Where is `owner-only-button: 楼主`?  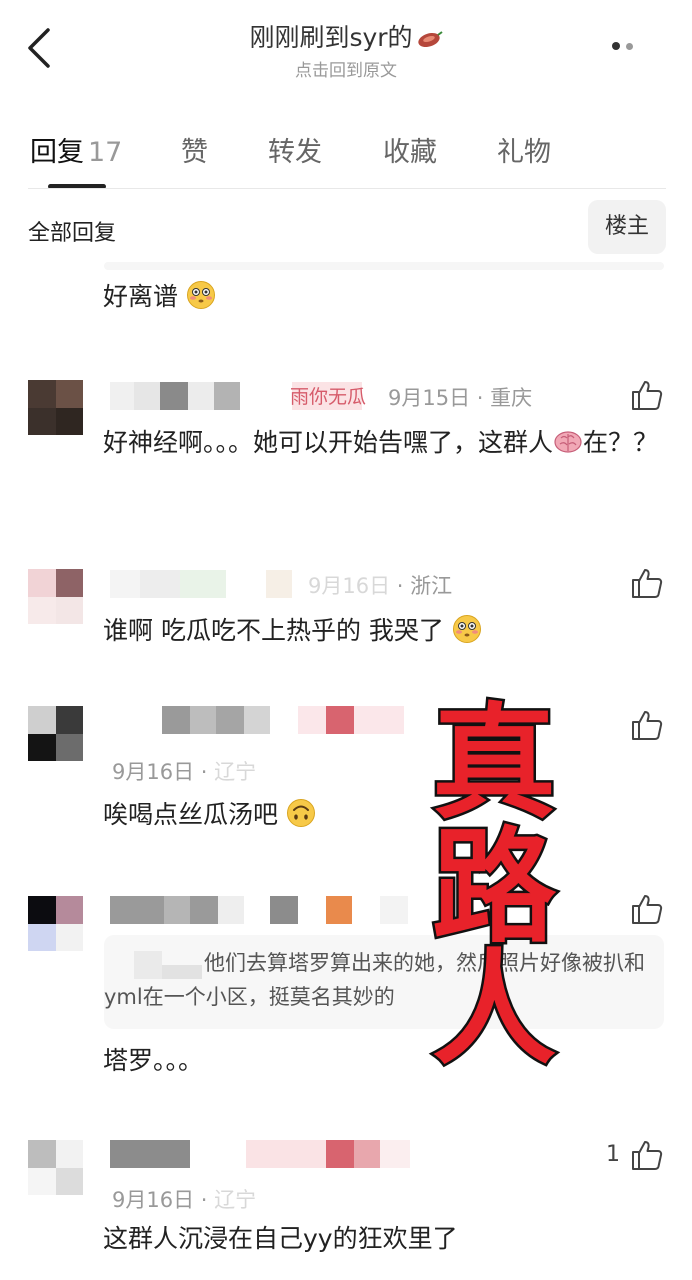
owner-only-button: 楼主 is located at coordinates (627, 227).